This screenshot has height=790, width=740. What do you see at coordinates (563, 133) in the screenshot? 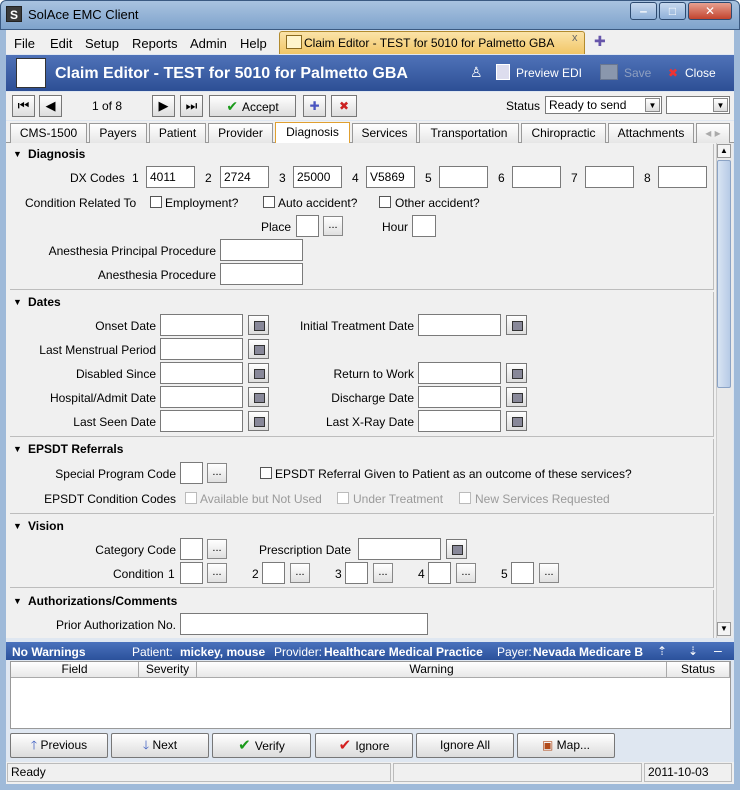
I see `tab-chiropractic: Chiropractic` at bounding box center [563, 133].